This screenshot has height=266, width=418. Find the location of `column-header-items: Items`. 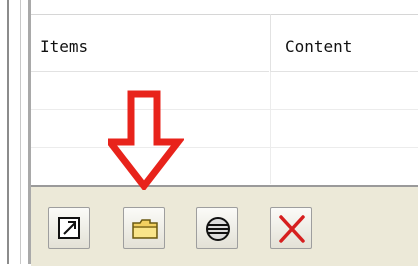

column-header-items: Items is located at coordinates (150, 43).